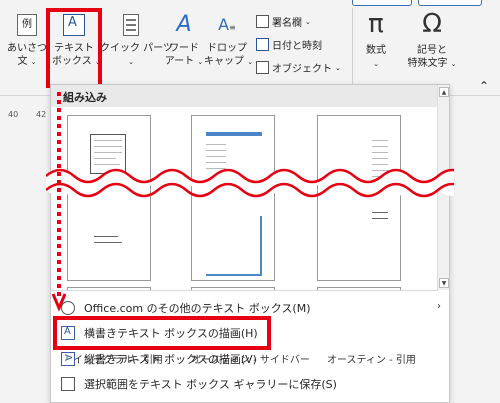 Image resolution: width=500 pixels, height=403 pixels. What do you see at coordinates (432, 24) in the screenshot?
I see `omega-icon: Ω` at bounding box center [432, 24].